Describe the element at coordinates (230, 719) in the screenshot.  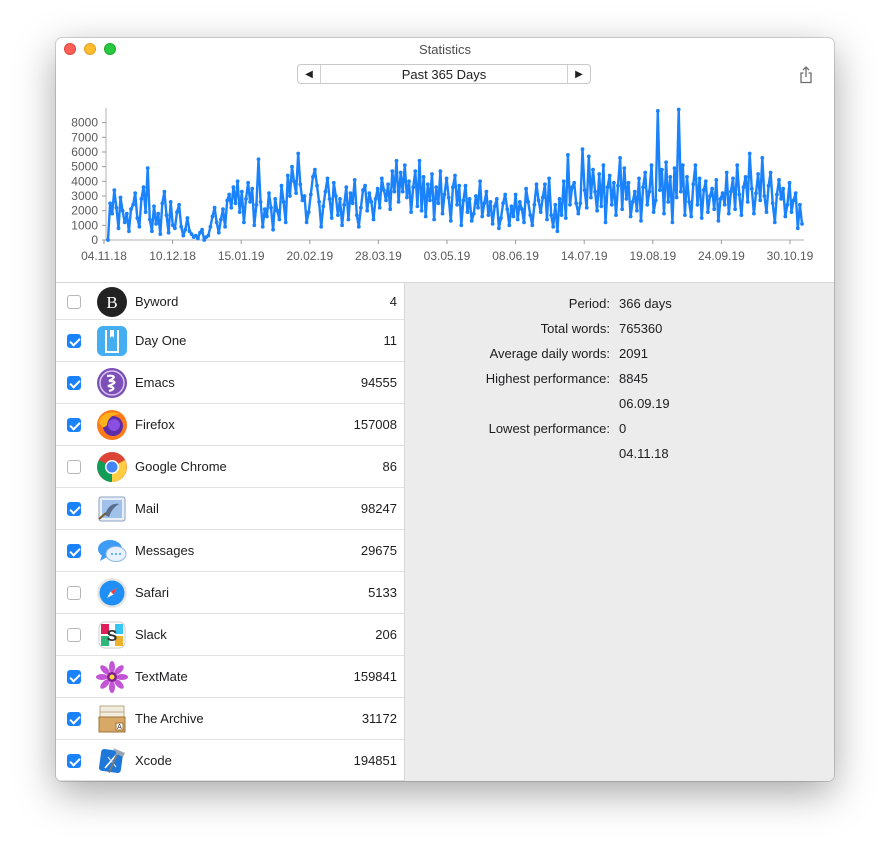
I see `app-row-the-archive: A The Archive 31172` at that location.